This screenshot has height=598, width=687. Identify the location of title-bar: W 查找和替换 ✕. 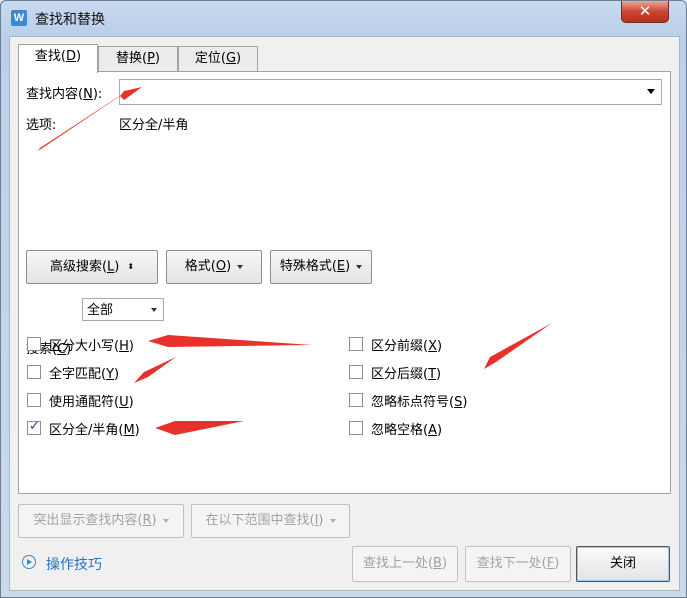
(343, 18).